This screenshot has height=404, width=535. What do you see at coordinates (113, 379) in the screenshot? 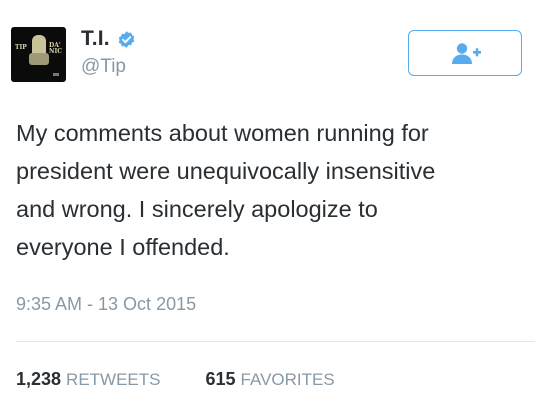
I see `retweets-label: RETWEETS` at bounding box center [113, 379].